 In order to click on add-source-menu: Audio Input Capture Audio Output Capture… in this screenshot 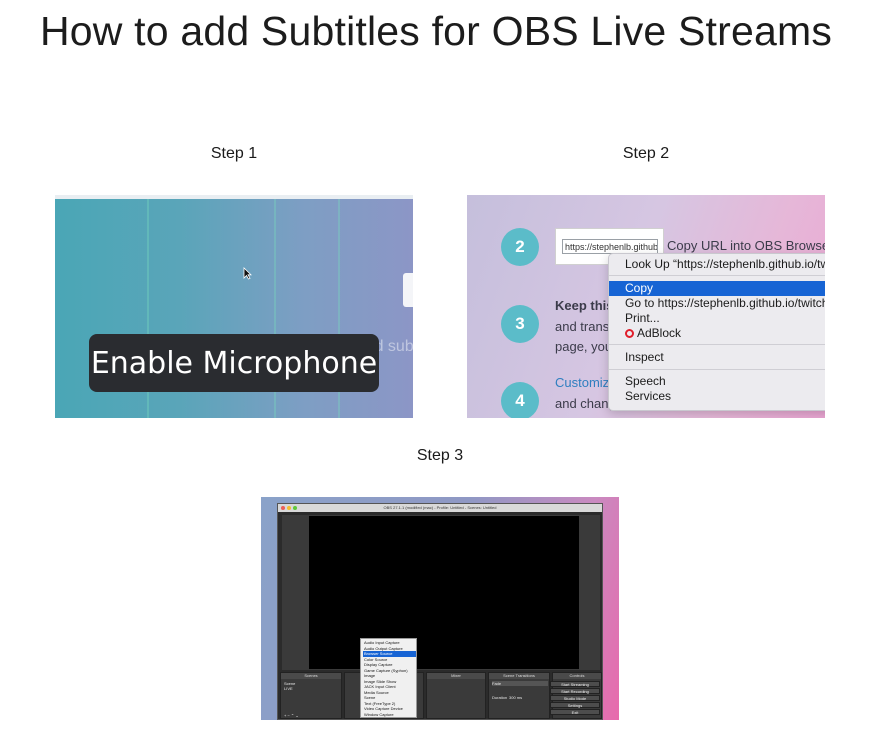, I will do `click(388, 678)`.